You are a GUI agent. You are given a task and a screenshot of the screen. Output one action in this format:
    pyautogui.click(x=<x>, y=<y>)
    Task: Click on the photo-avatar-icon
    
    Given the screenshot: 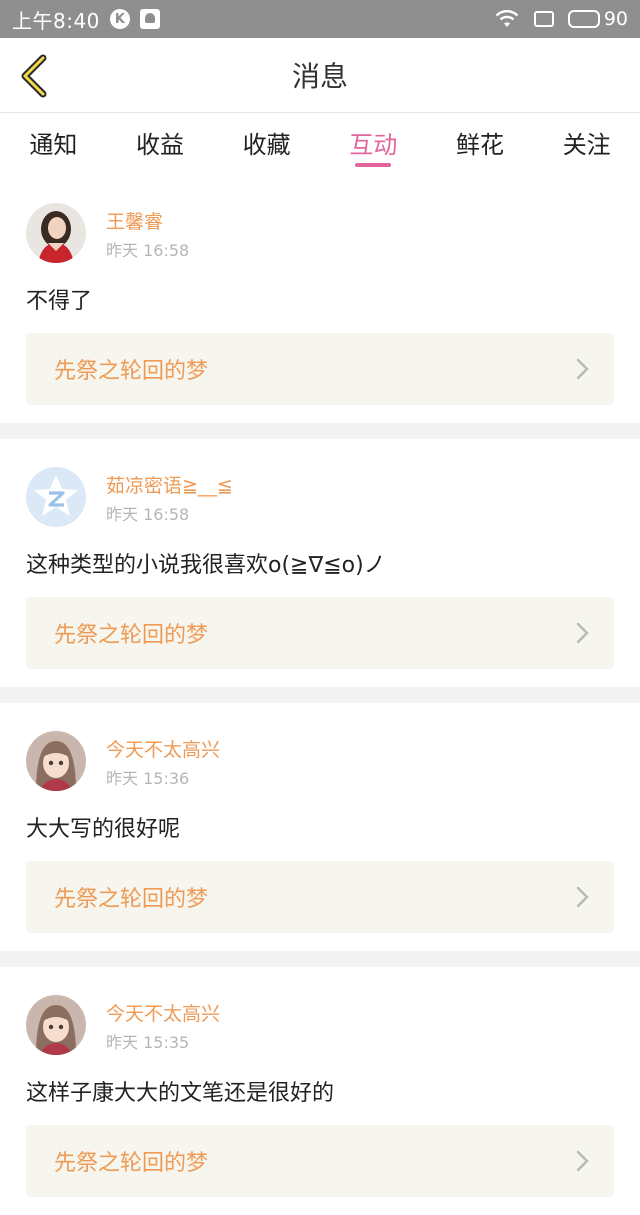 What is the action you would take?
    pyautogui.click(x=56, y=233)
    